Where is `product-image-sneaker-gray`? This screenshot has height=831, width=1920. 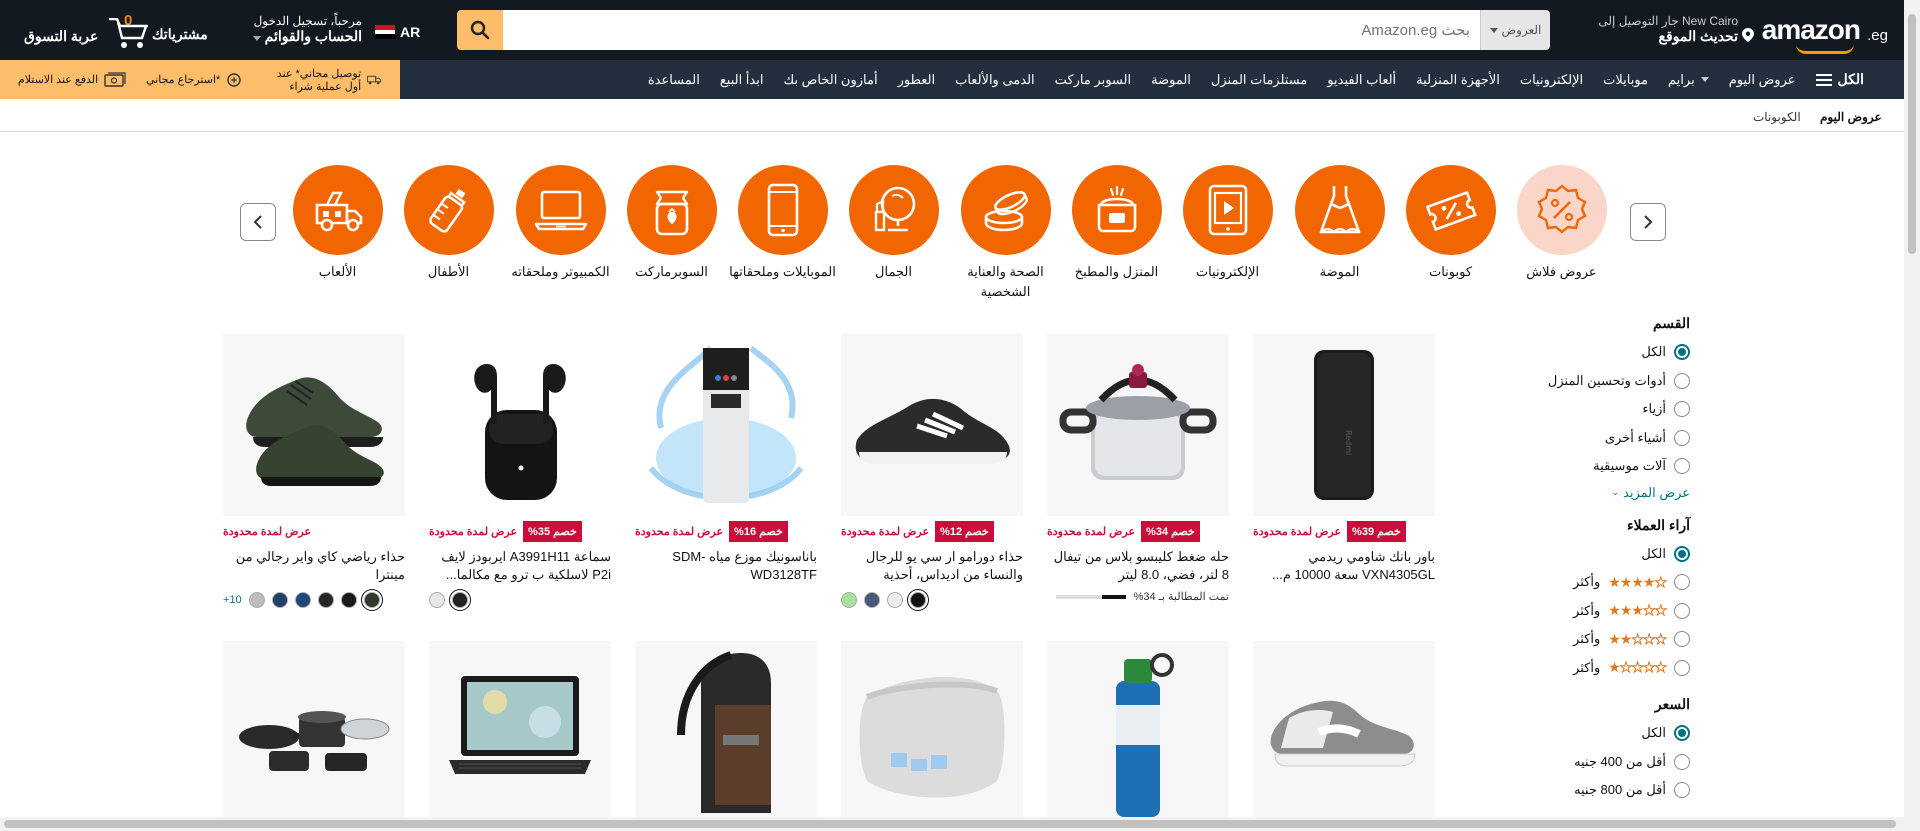
product-image-sneaker-gray is located at coordinates (1344, 732).